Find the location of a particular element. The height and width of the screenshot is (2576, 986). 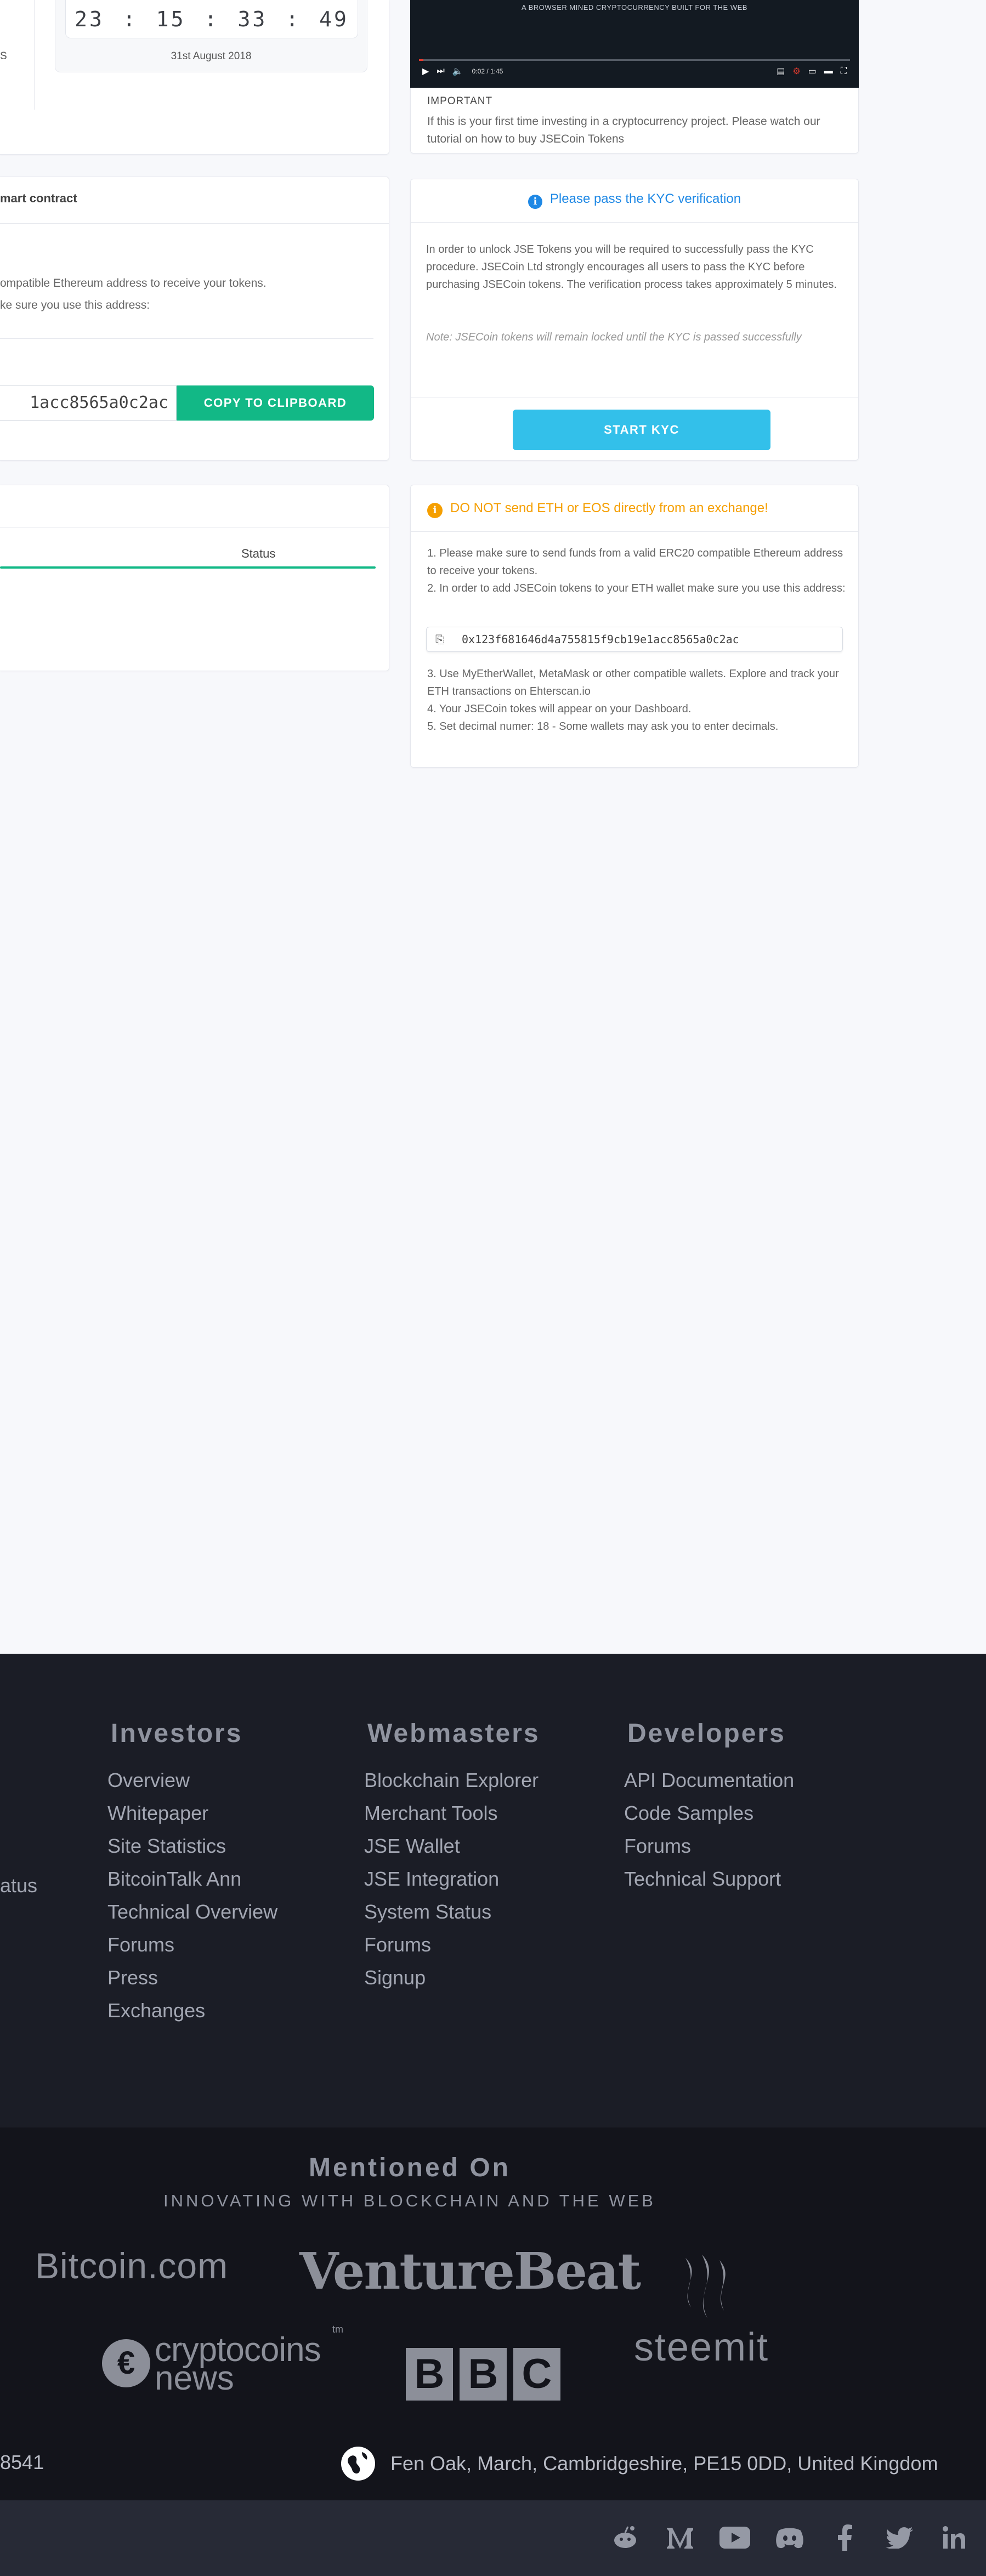

steemit-mark-icon is located at coordinates (705, 2287).